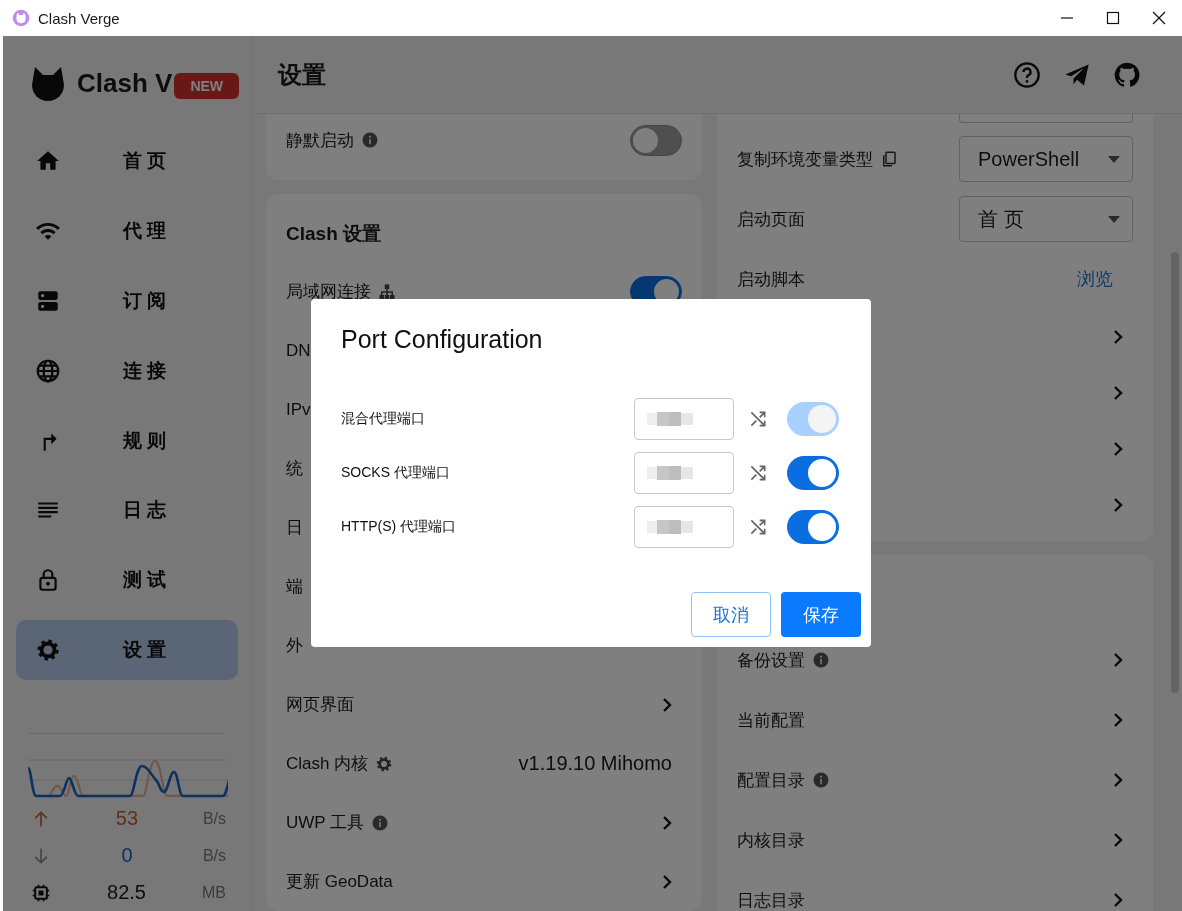 The image size is (1182, 911). I want to click on setting-label: 网页界面, so click(320, 705).